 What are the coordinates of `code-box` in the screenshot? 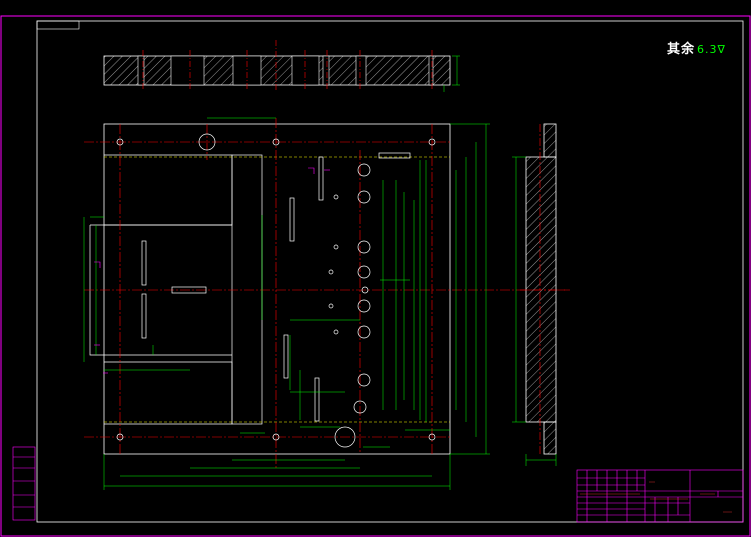 It's located at (58, 25).